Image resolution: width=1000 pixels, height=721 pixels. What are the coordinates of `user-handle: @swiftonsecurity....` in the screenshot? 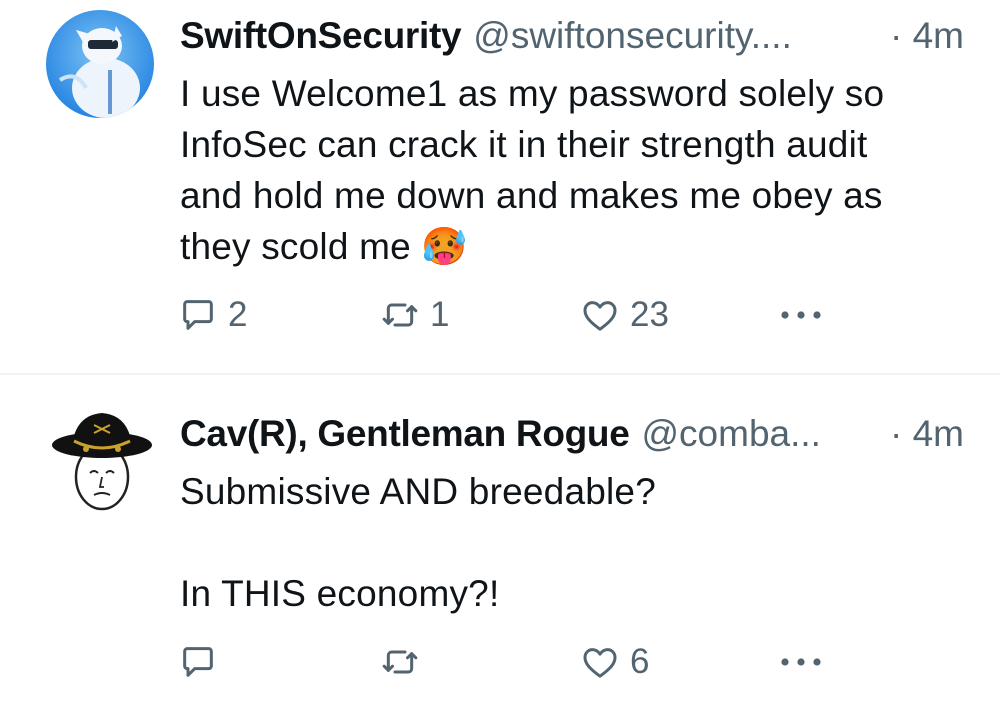 It's located at (632, 36).